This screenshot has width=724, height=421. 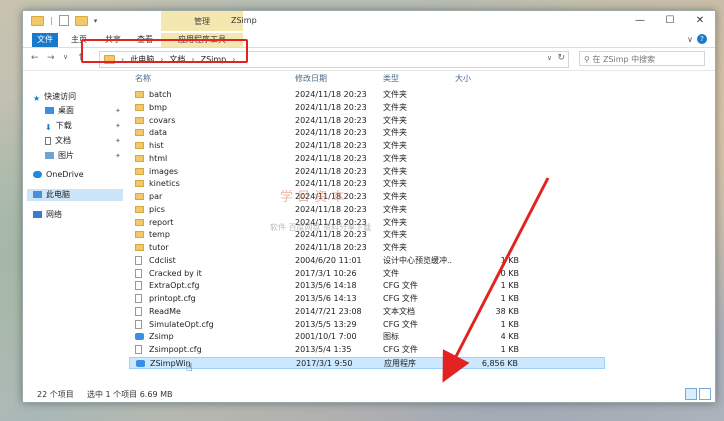 I want to click on red-arrow-annotation, so click(x=496, y=280).